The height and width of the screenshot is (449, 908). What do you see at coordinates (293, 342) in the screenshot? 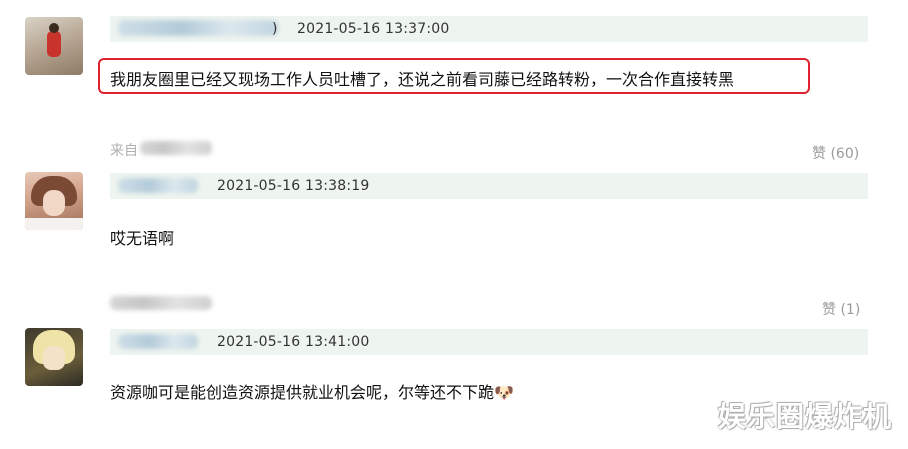
I see `comment-timestamp: 2021-05-16 13:41:00` at bounding box center [293, 342].